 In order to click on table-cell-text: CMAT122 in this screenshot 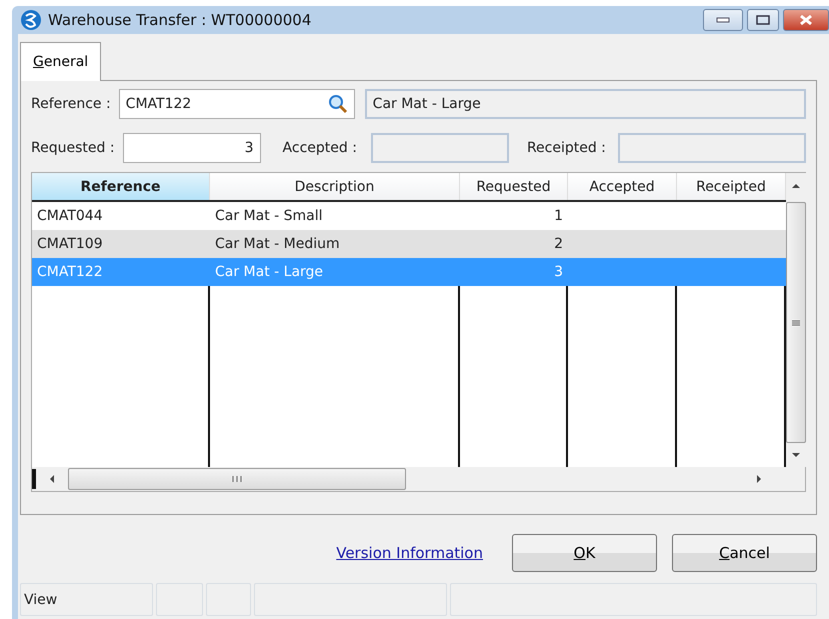, I will do `click(70, 272)`.